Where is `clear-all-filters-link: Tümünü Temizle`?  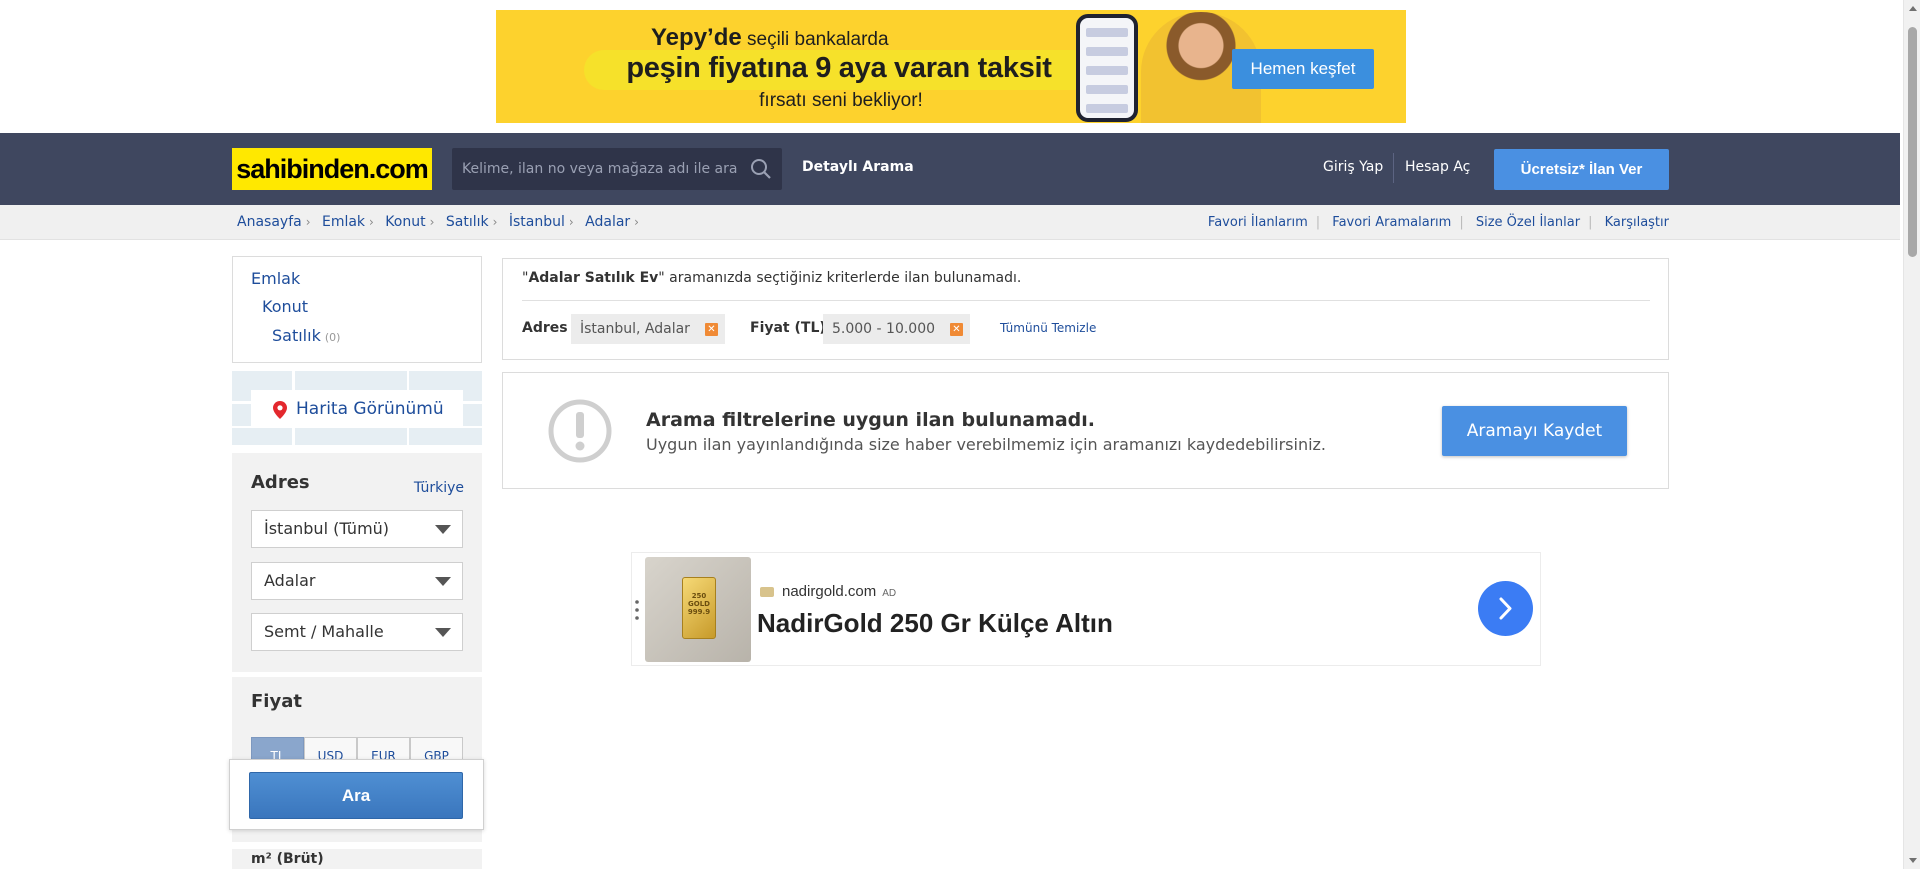
clear-all-filters-link: Tümünü Temizle is located at coordinates (1048, 328).